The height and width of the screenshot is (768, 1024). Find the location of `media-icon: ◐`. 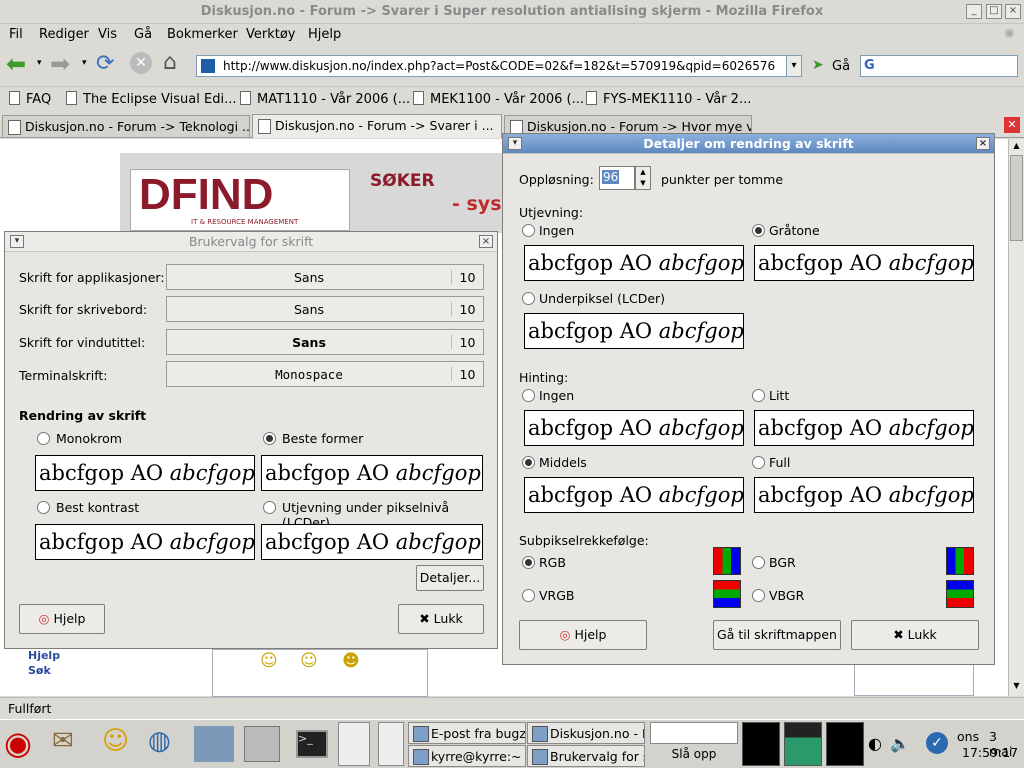

media-icon: ◐ is located at coordinates (875, 743).